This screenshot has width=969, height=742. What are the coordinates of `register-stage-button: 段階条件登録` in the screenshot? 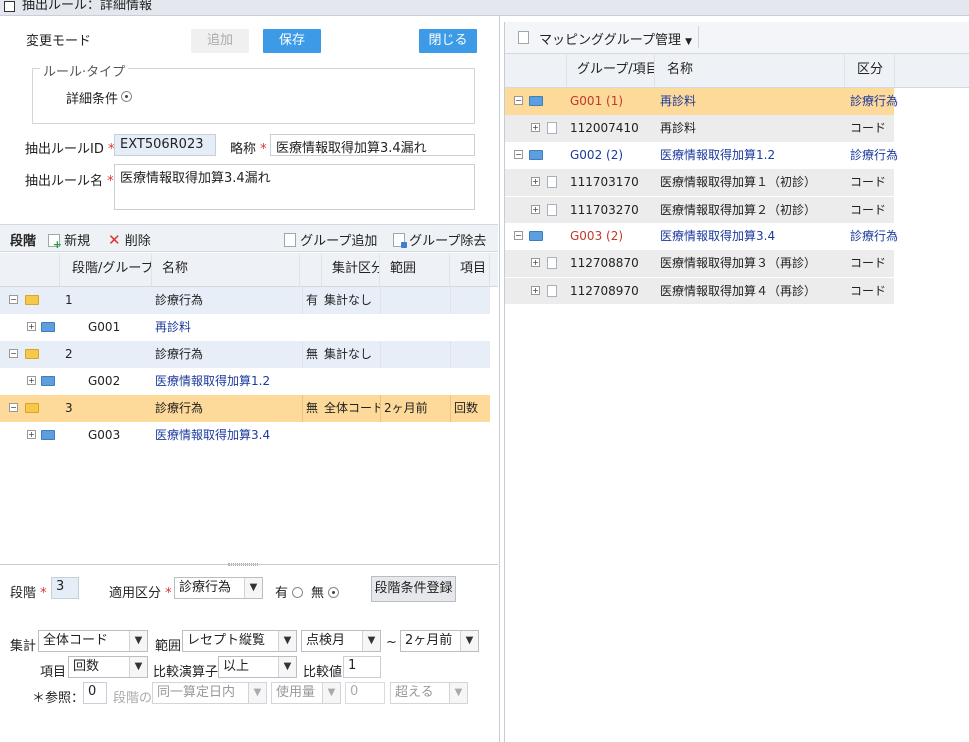 It's located at (413, 589).